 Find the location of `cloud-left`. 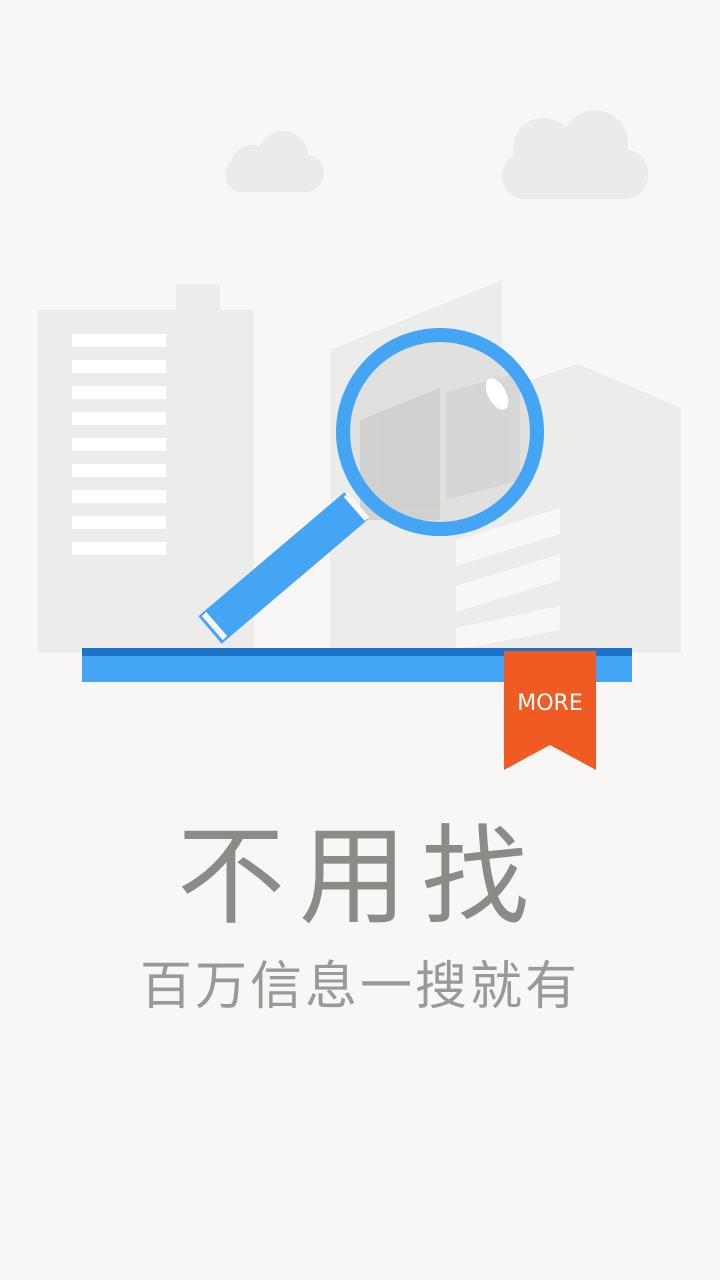

cloud-left is located at coordinates (274, 161).